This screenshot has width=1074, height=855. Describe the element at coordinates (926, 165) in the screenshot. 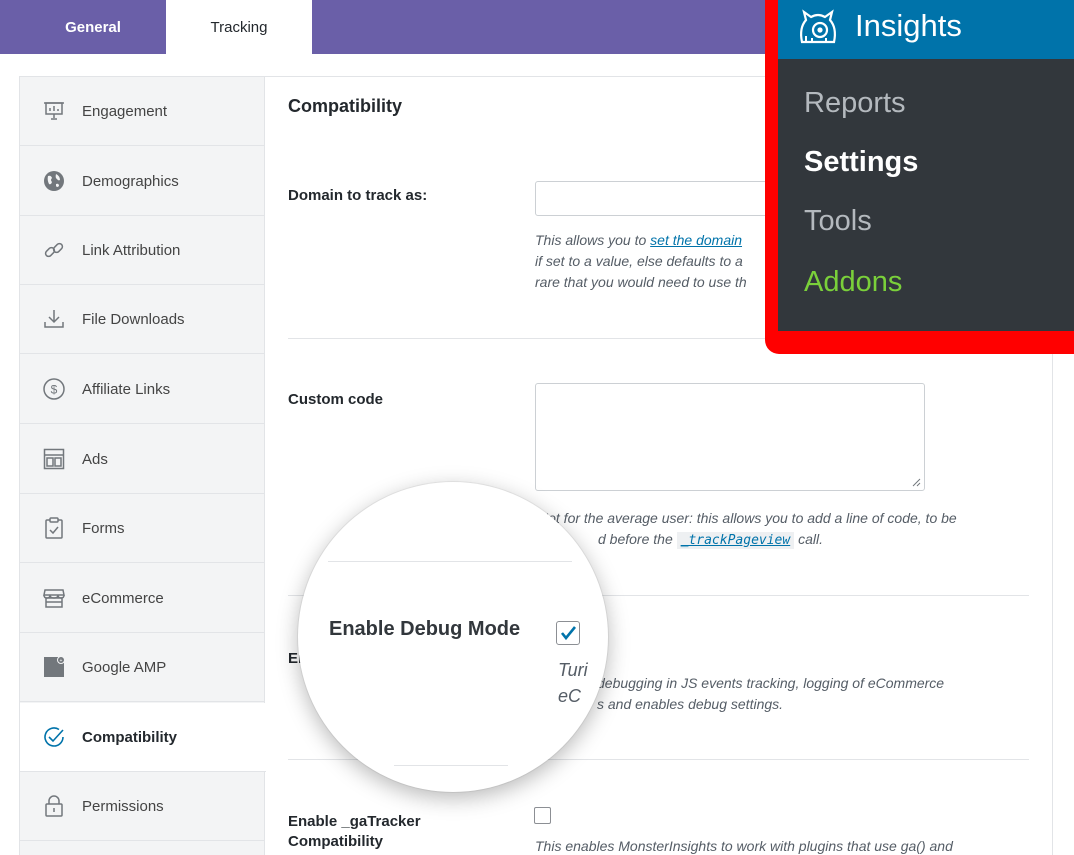

I see `insights-menu: Insights Reports Settings Tools Addons` at that location.